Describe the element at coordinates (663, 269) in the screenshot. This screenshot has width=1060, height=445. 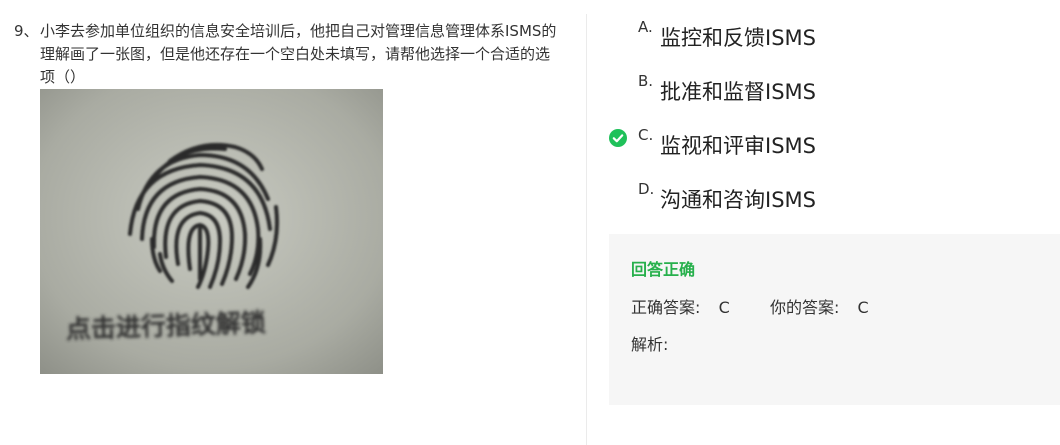
I see `result-status: 回答正确` at that location.